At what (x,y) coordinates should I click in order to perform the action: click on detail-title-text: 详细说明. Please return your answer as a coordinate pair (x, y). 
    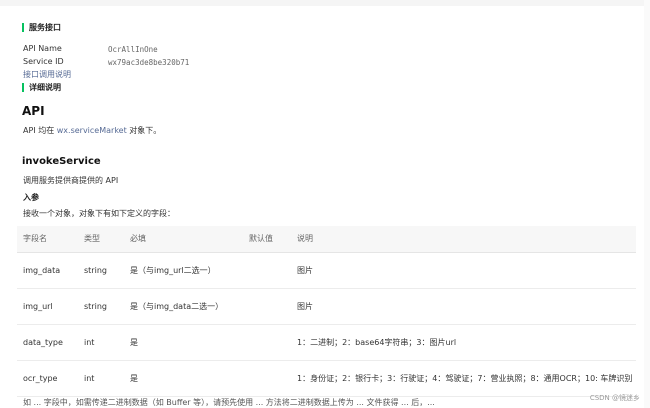
    Looking at the image, I should click on (45, 87).